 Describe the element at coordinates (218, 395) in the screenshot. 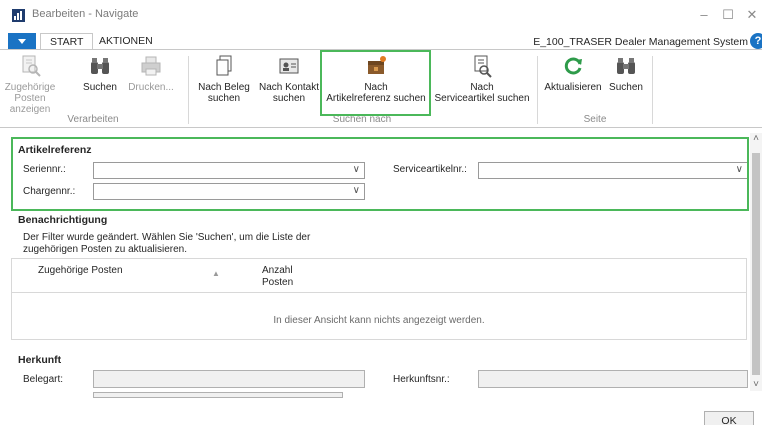

I see `next-readonly-field` at that location.